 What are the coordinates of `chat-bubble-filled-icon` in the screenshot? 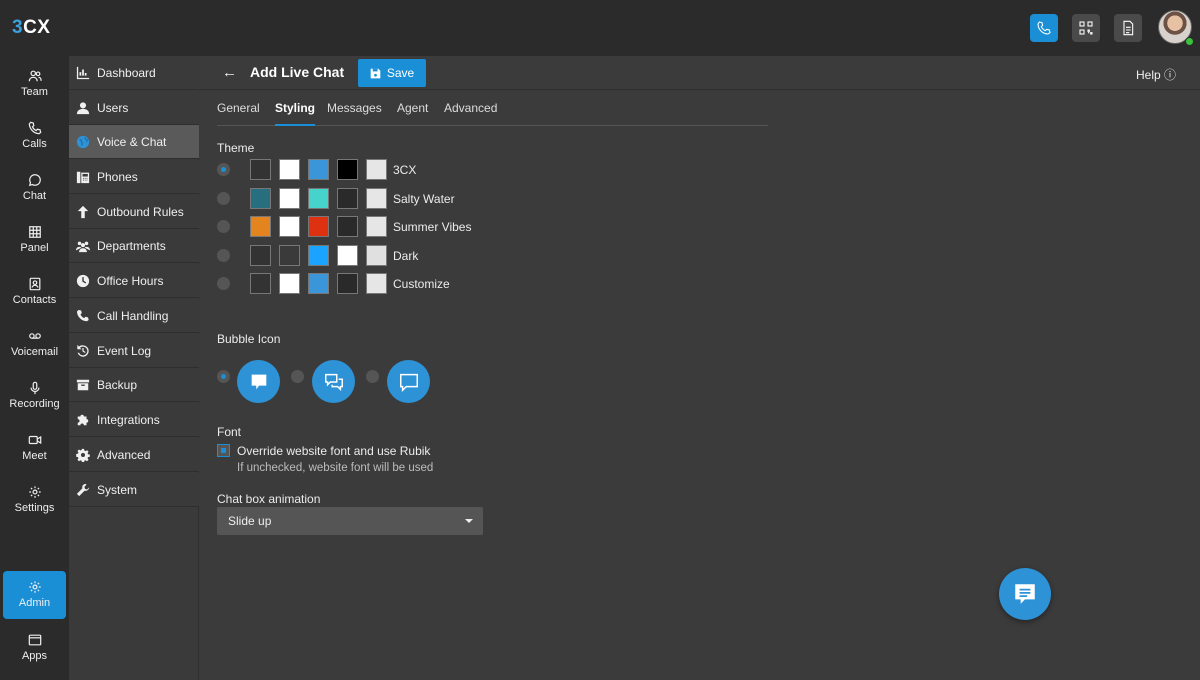 It's located at (258, 381).